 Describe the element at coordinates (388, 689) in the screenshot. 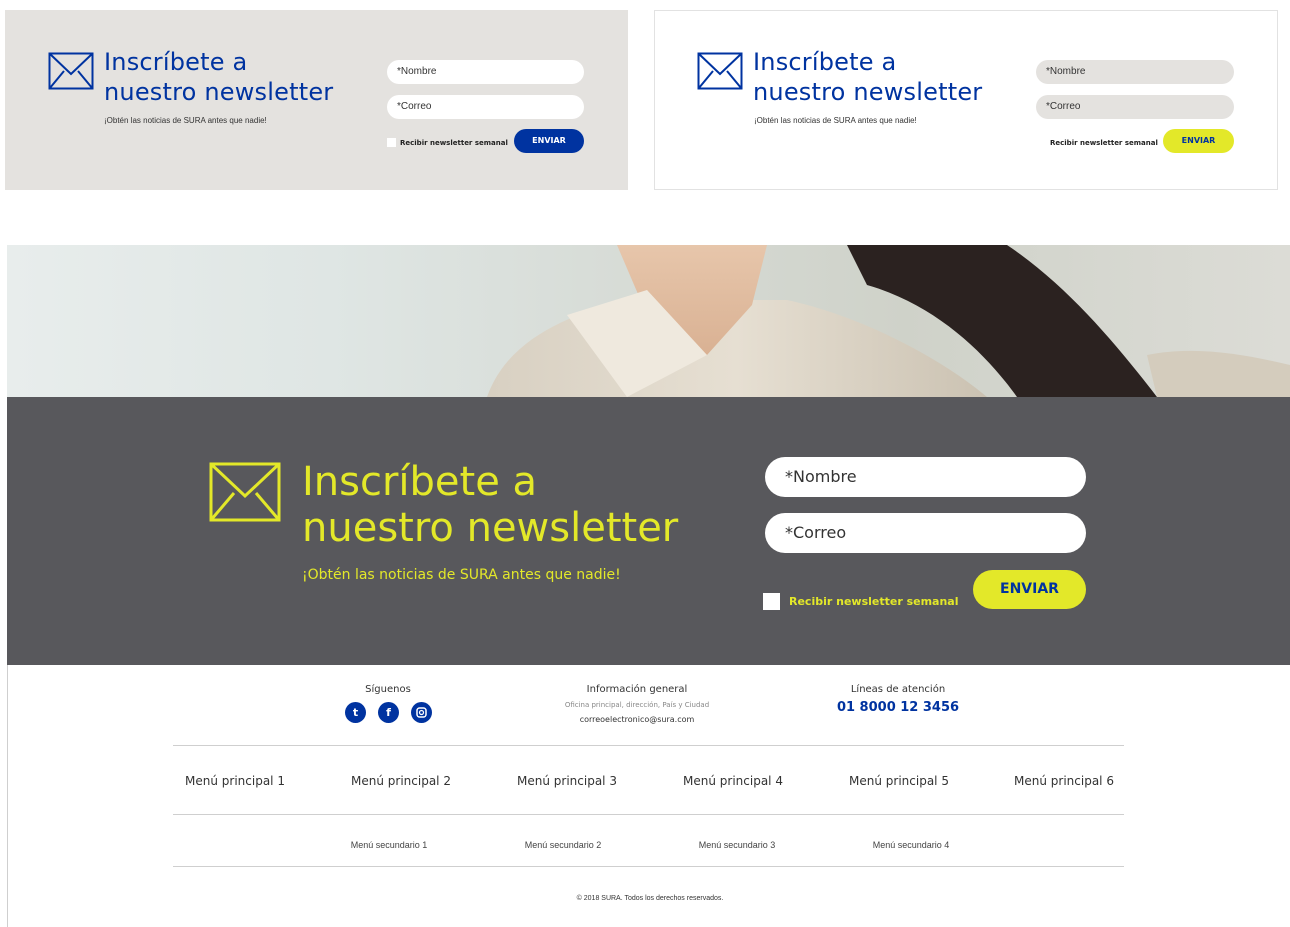

I see `follow-label: Síguenos` at that location.